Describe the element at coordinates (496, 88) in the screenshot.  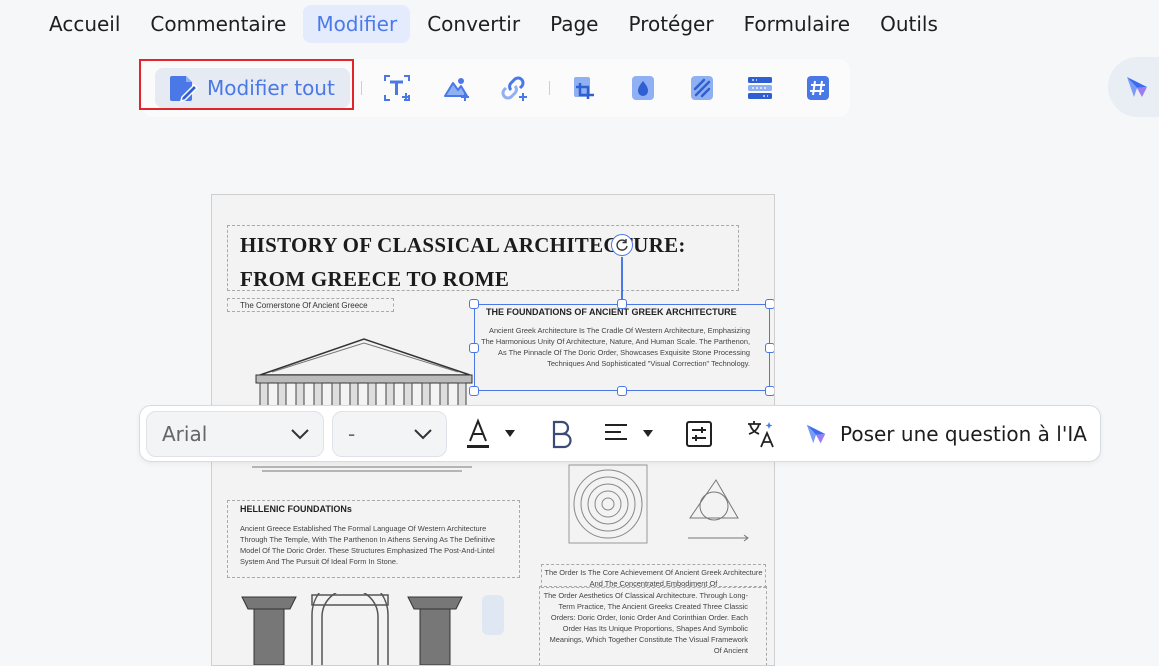
I see `edit-toolbar: Modifier tout` at that location.